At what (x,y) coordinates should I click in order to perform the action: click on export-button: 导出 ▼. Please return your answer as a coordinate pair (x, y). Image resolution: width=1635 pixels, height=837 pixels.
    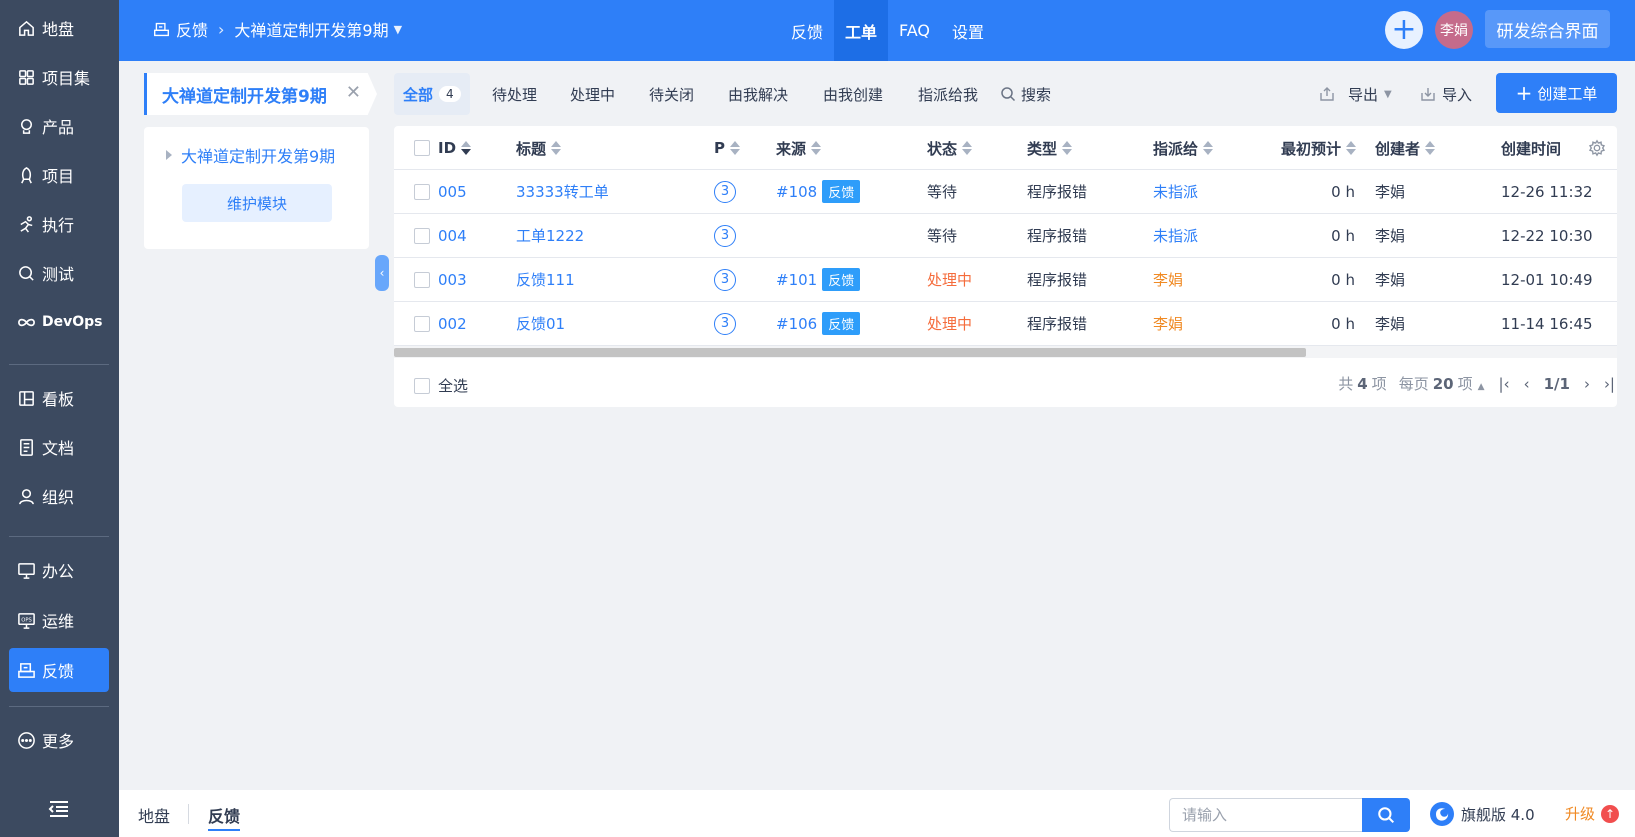
    Looking at the image, I should click on (1355, 94).